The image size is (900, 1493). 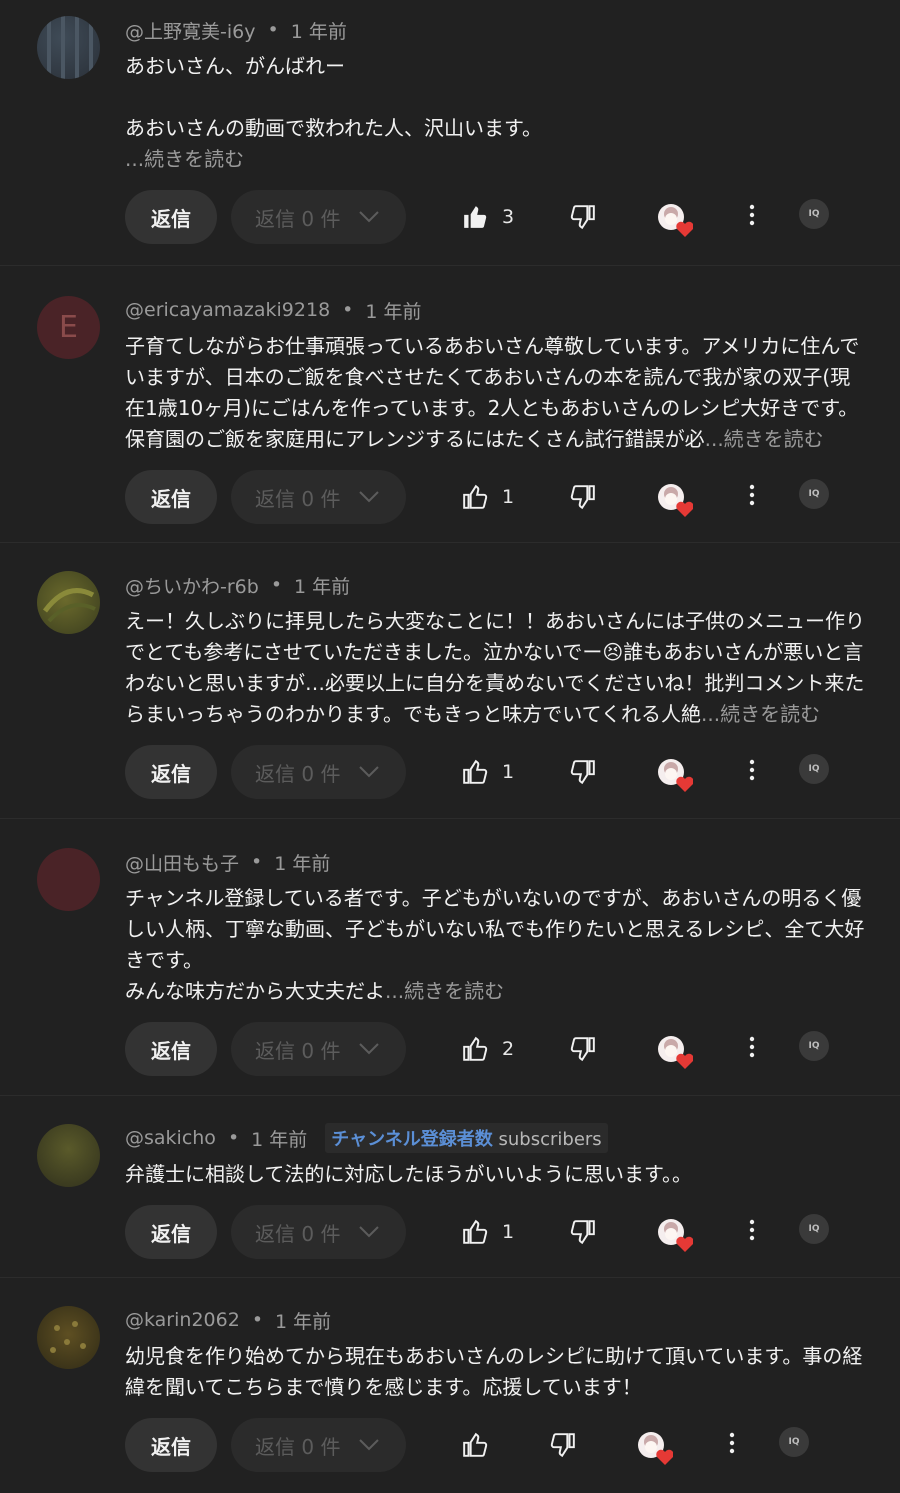 I want to click on like-button, so click(x=475, y=1445).